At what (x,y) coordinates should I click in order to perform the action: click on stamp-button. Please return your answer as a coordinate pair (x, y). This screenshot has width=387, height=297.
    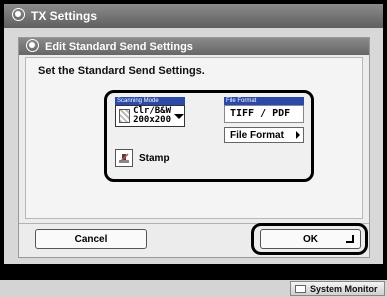
    Looking at the image, I should click on (124, 158).